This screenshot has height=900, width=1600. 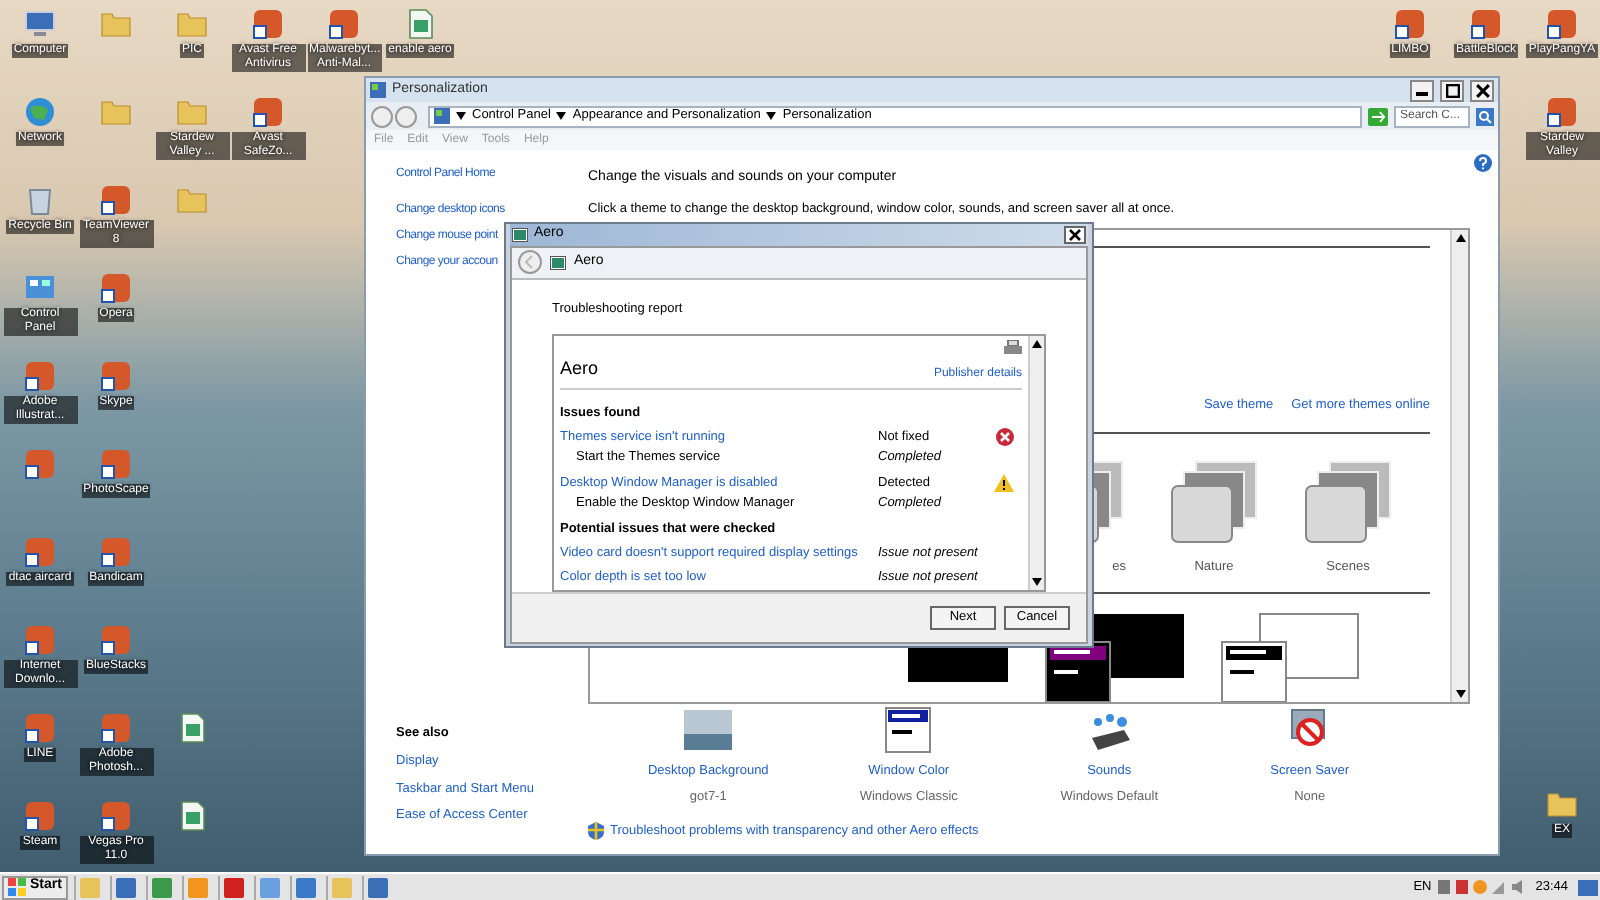 What do you see at coordinates (579, 369) in the screenshot?
I see `report-title: Aero` at bounding box center [579, 369].